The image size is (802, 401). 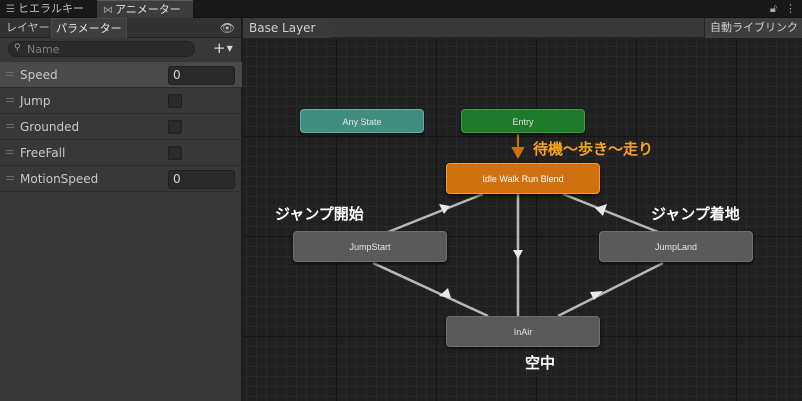 What do you see at coordinates (370, 246) in the screenshot?
I see `state-jumpstart: JumpStart` at bounding box center [370, 246].